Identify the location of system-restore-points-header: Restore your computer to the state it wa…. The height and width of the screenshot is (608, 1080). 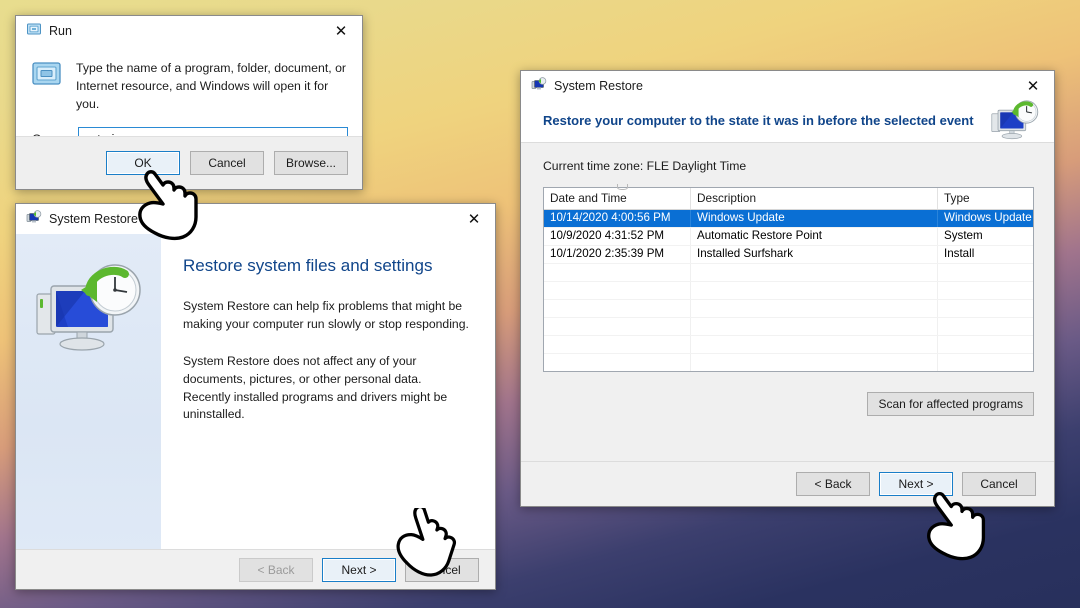
(787, 121).